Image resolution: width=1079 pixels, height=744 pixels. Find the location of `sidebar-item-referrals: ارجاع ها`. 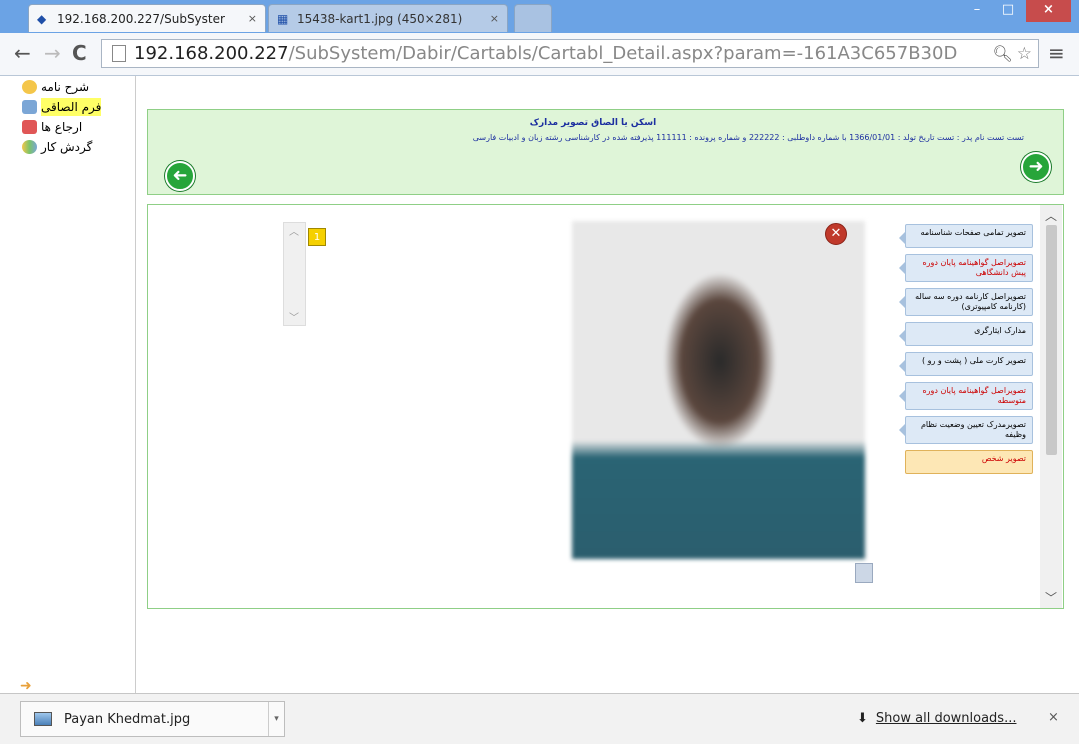

sidebar-item-referrals: ارجاع ها is located at coordinates (76, 127).